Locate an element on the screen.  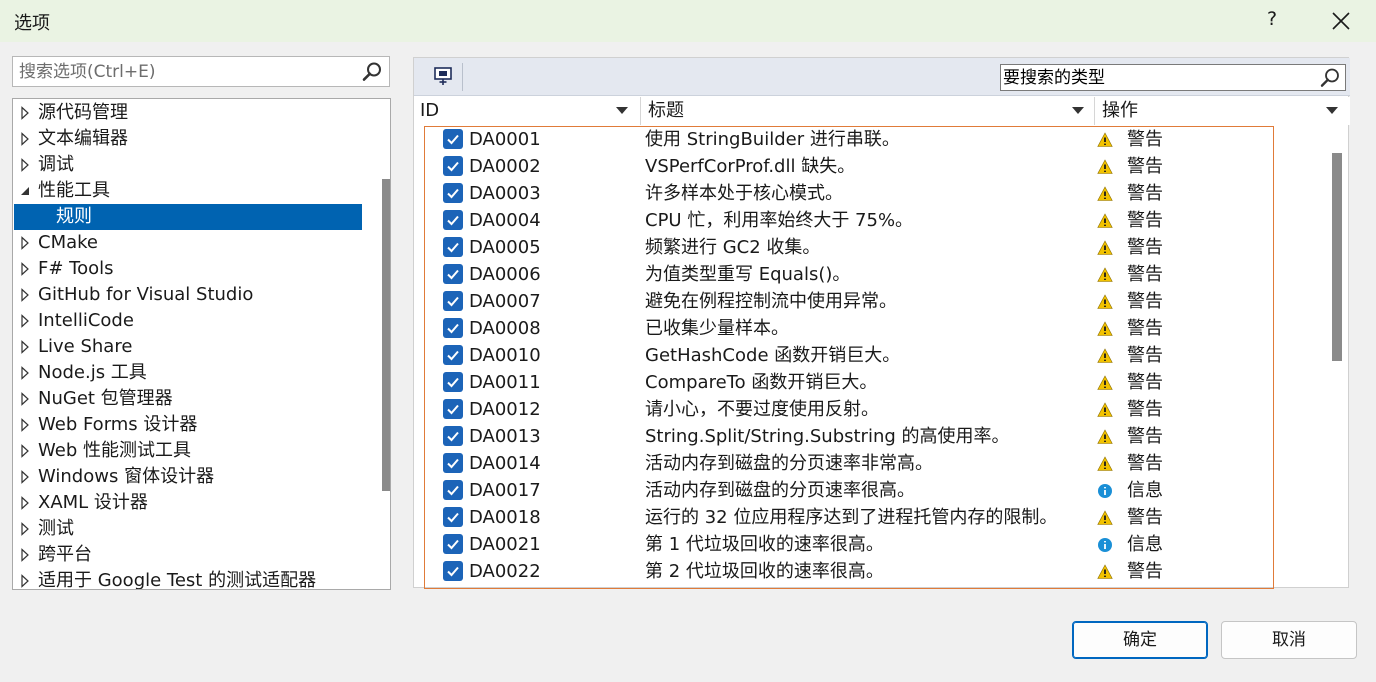
help-button: ? is located at coordinates (1272, 19).